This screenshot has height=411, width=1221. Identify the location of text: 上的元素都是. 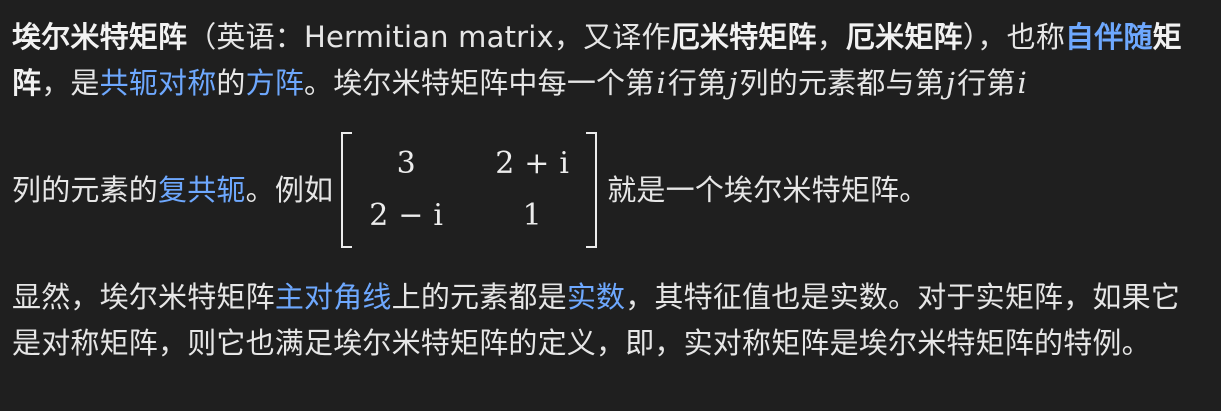
(479, 297).